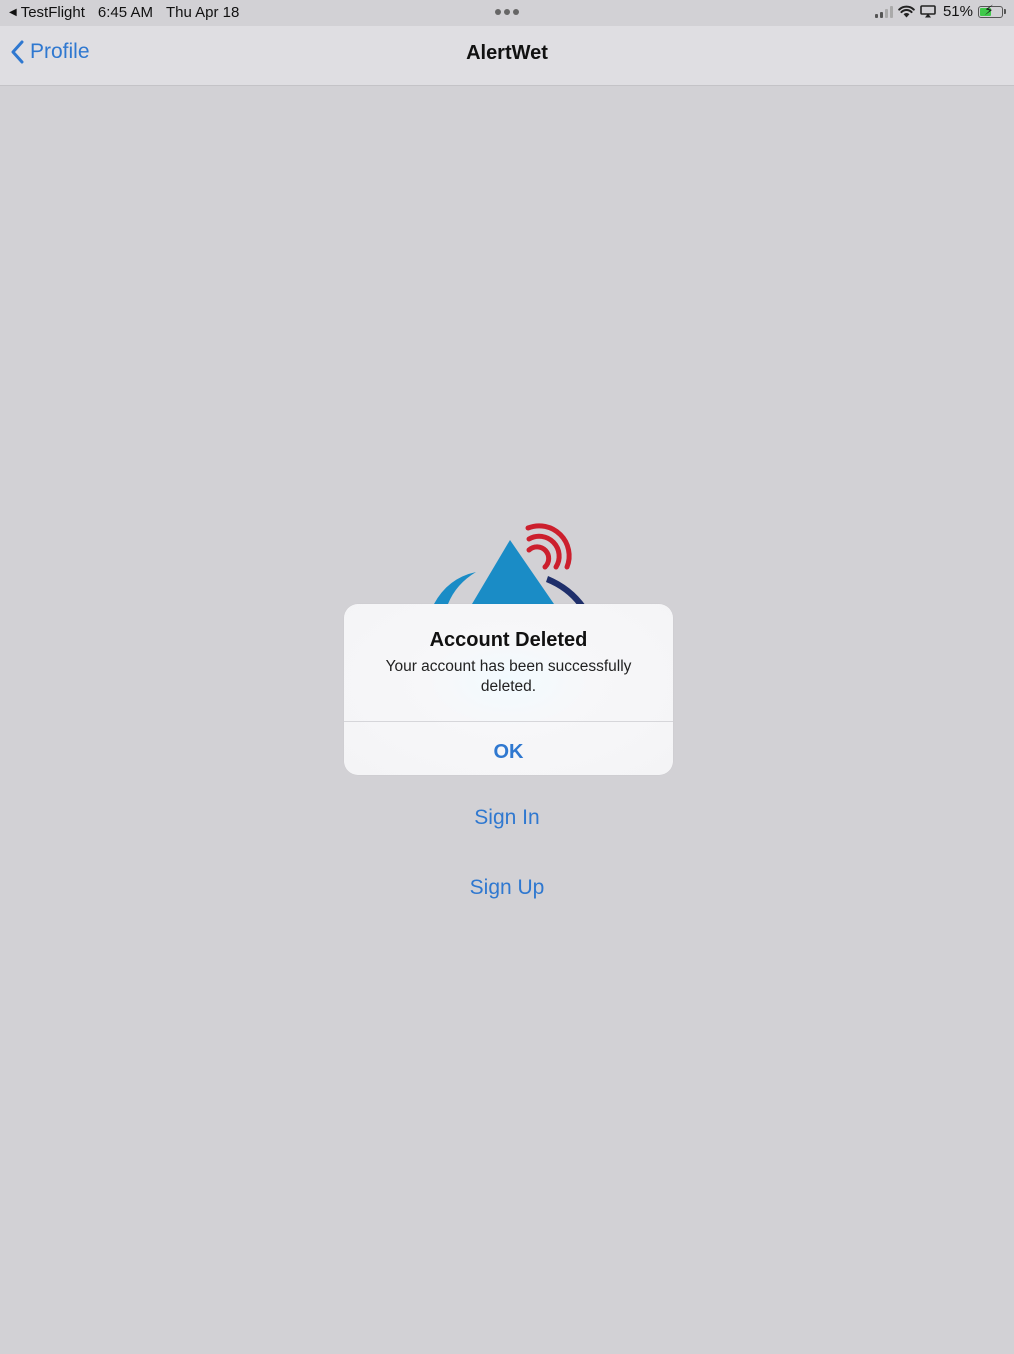 The image size is (1014, 1354). What do you see at coordinates (940, 11) in the screenshot?
I see `status-right: 51% ⚡` at bounding box center [940, 11].